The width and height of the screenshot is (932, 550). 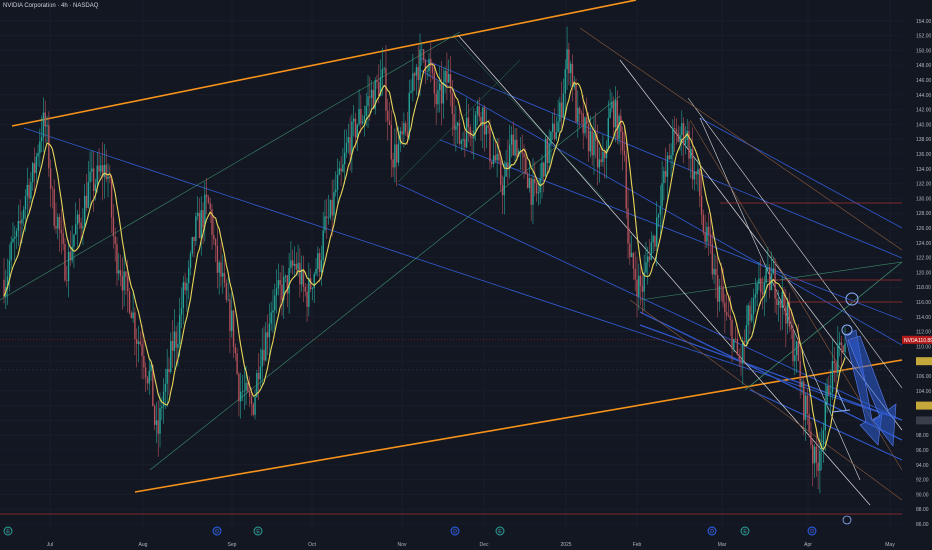 I want to click on price-tag-grey, so click(x=924, y=420).